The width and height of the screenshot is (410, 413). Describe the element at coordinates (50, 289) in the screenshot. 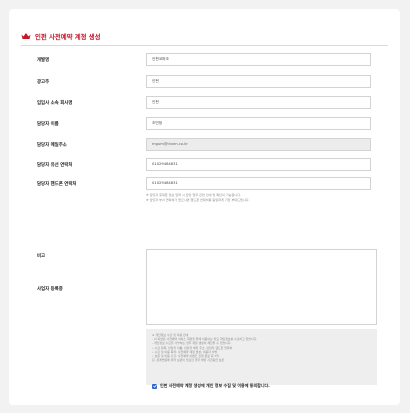

I see `business-registration-label: 사업자 등록증` at that location.